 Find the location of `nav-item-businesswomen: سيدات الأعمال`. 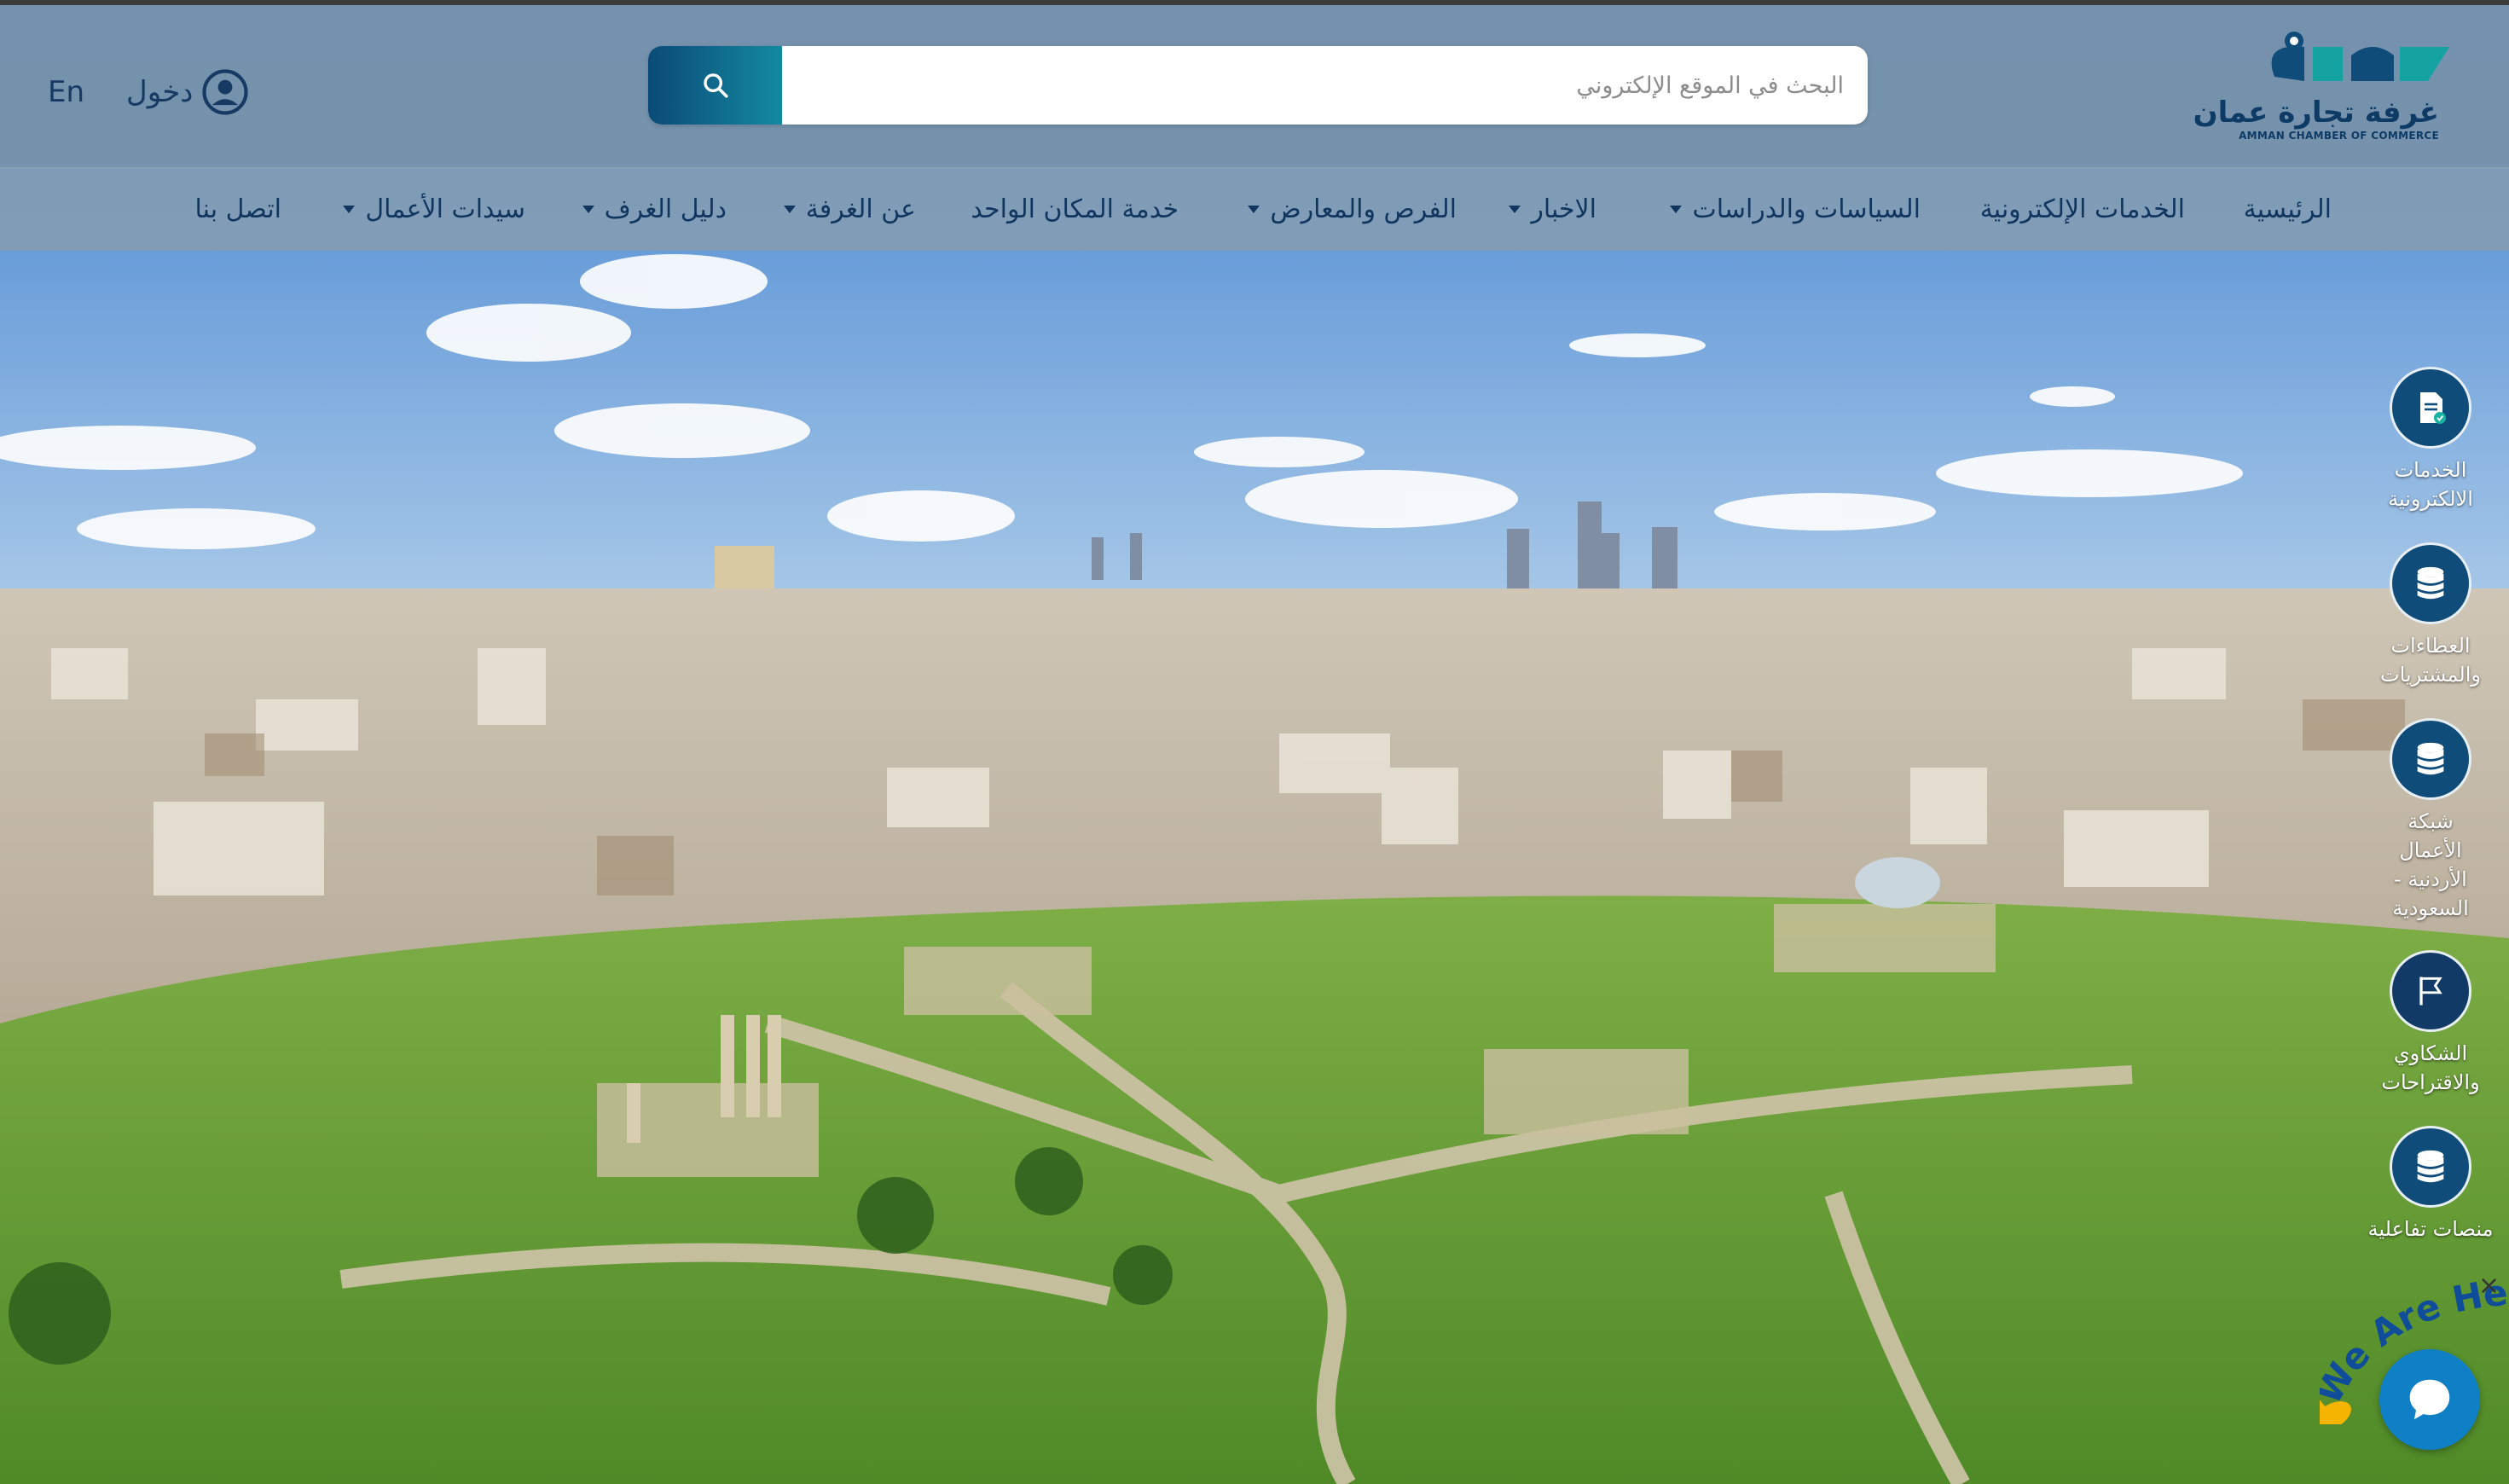

nav-item-businesswomen: سيدات الأعمال is located at coordinates (434, 209).